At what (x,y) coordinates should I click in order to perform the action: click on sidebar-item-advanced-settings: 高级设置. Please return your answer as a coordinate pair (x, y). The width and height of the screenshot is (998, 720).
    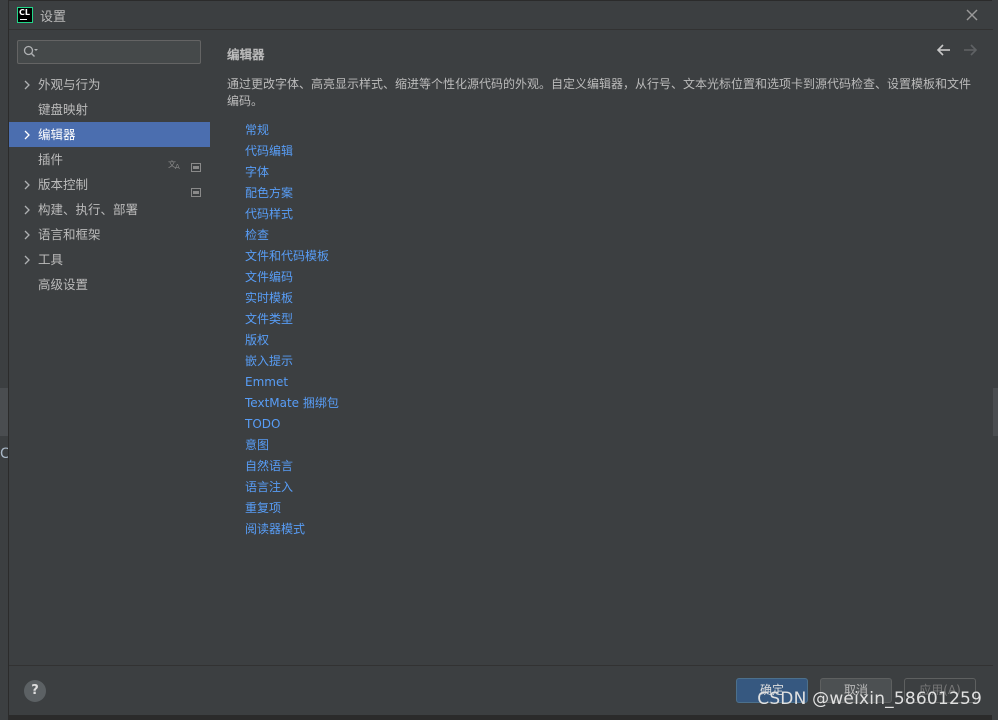
    Looking at the image, I should click on (109, 284).